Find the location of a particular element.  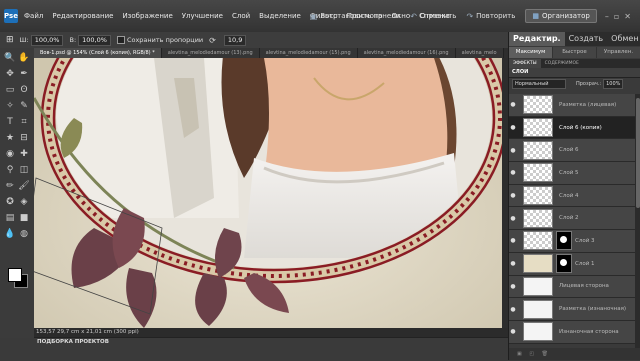

checkbox-box is located at coordinates (120, 40).